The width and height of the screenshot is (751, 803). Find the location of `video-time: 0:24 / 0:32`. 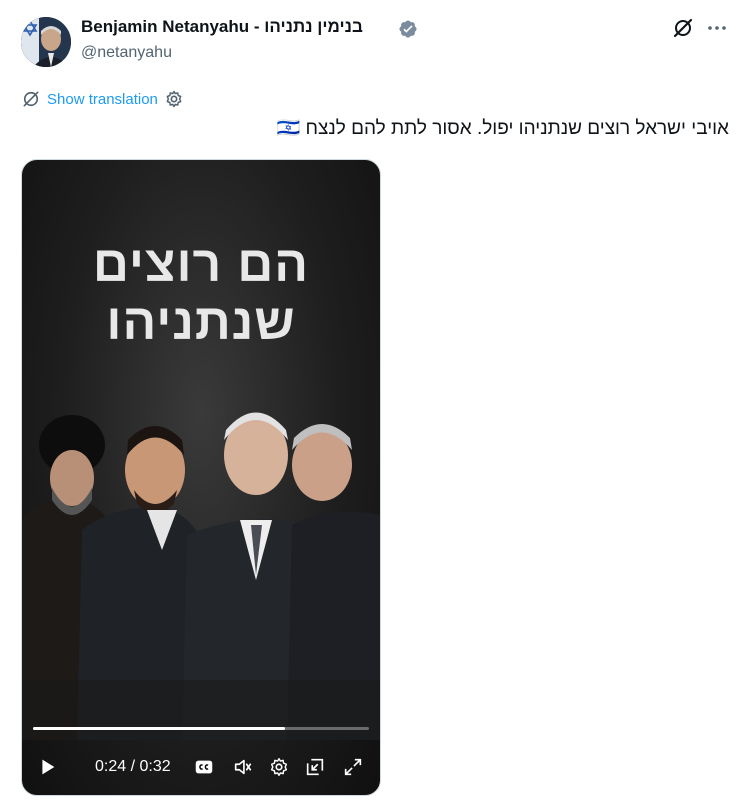

video-time: 0:24 / 0:32 is located at coordinates (133, 766).